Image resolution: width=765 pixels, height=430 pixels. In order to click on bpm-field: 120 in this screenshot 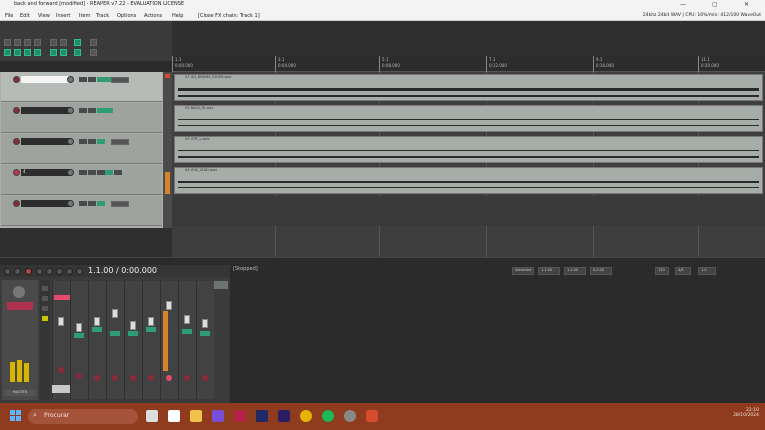, I will do `click(662, 271)`.